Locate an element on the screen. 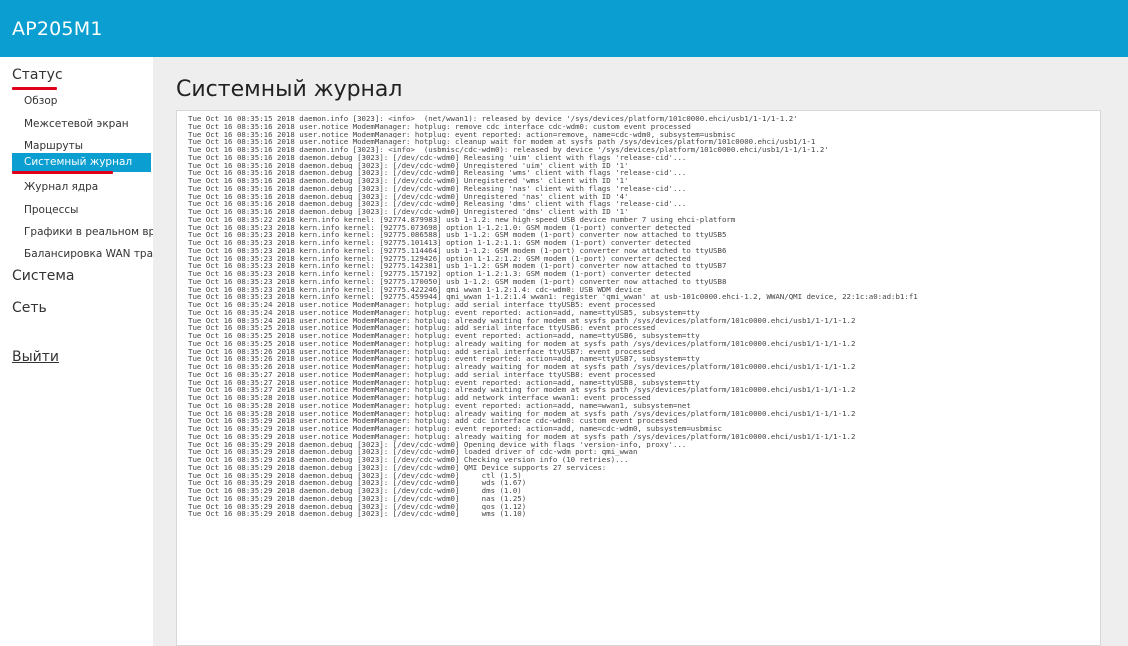 The width and height of the screenshot is (1128, 646). sidebar-item-routes: Маршруты is located at coordinates (88, 146).